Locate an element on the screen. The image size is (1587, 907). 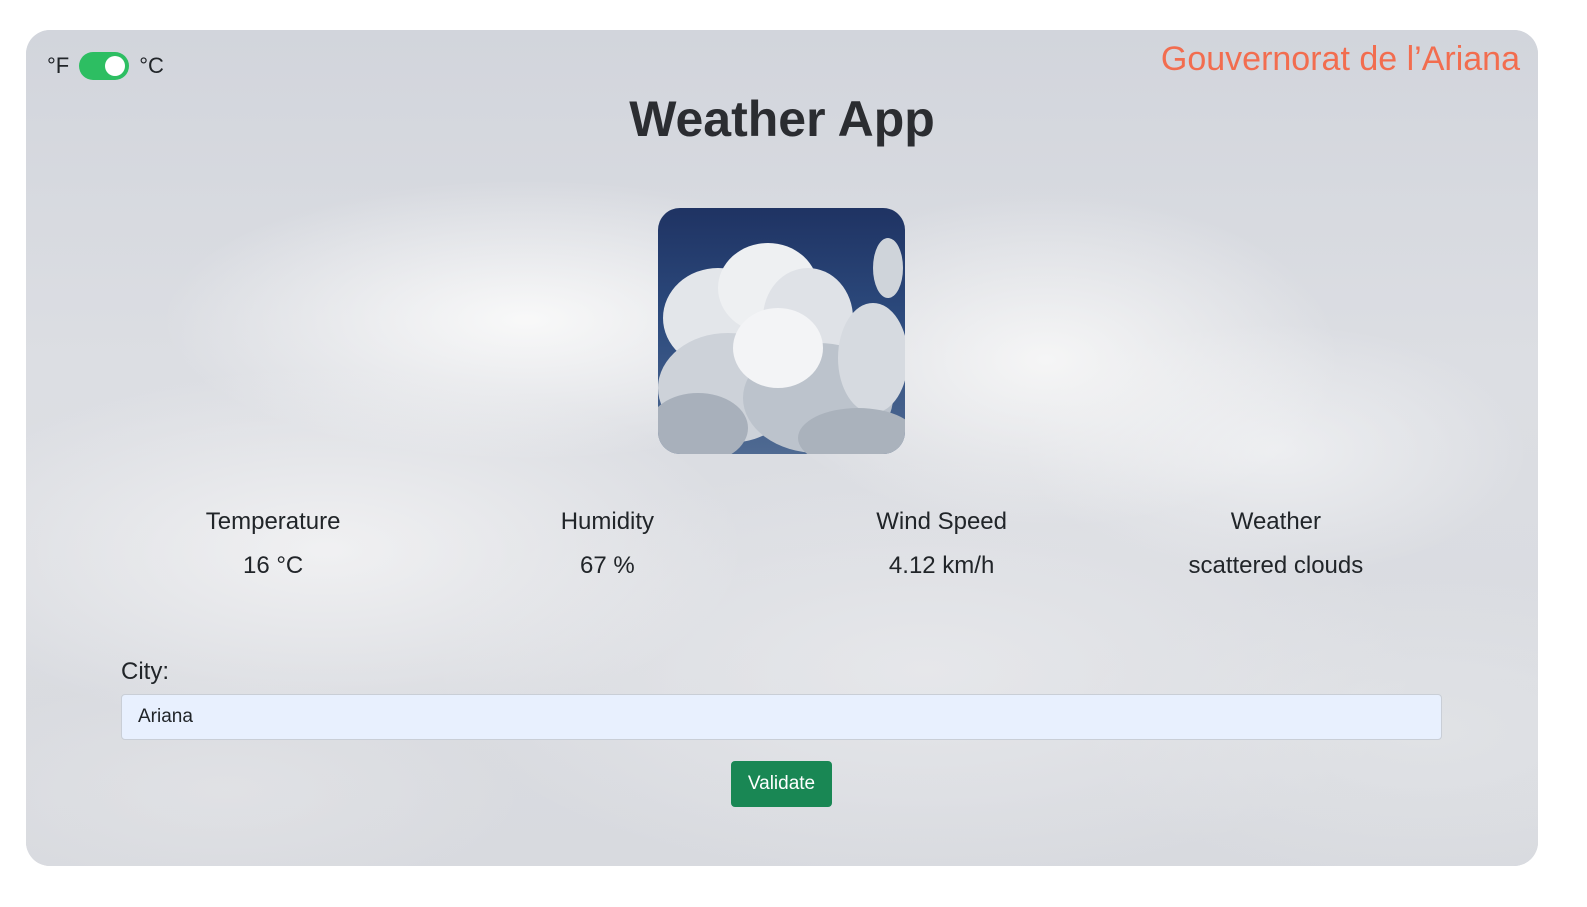
stat-value: 4.12 km/h is located at coordinates (941, 565).